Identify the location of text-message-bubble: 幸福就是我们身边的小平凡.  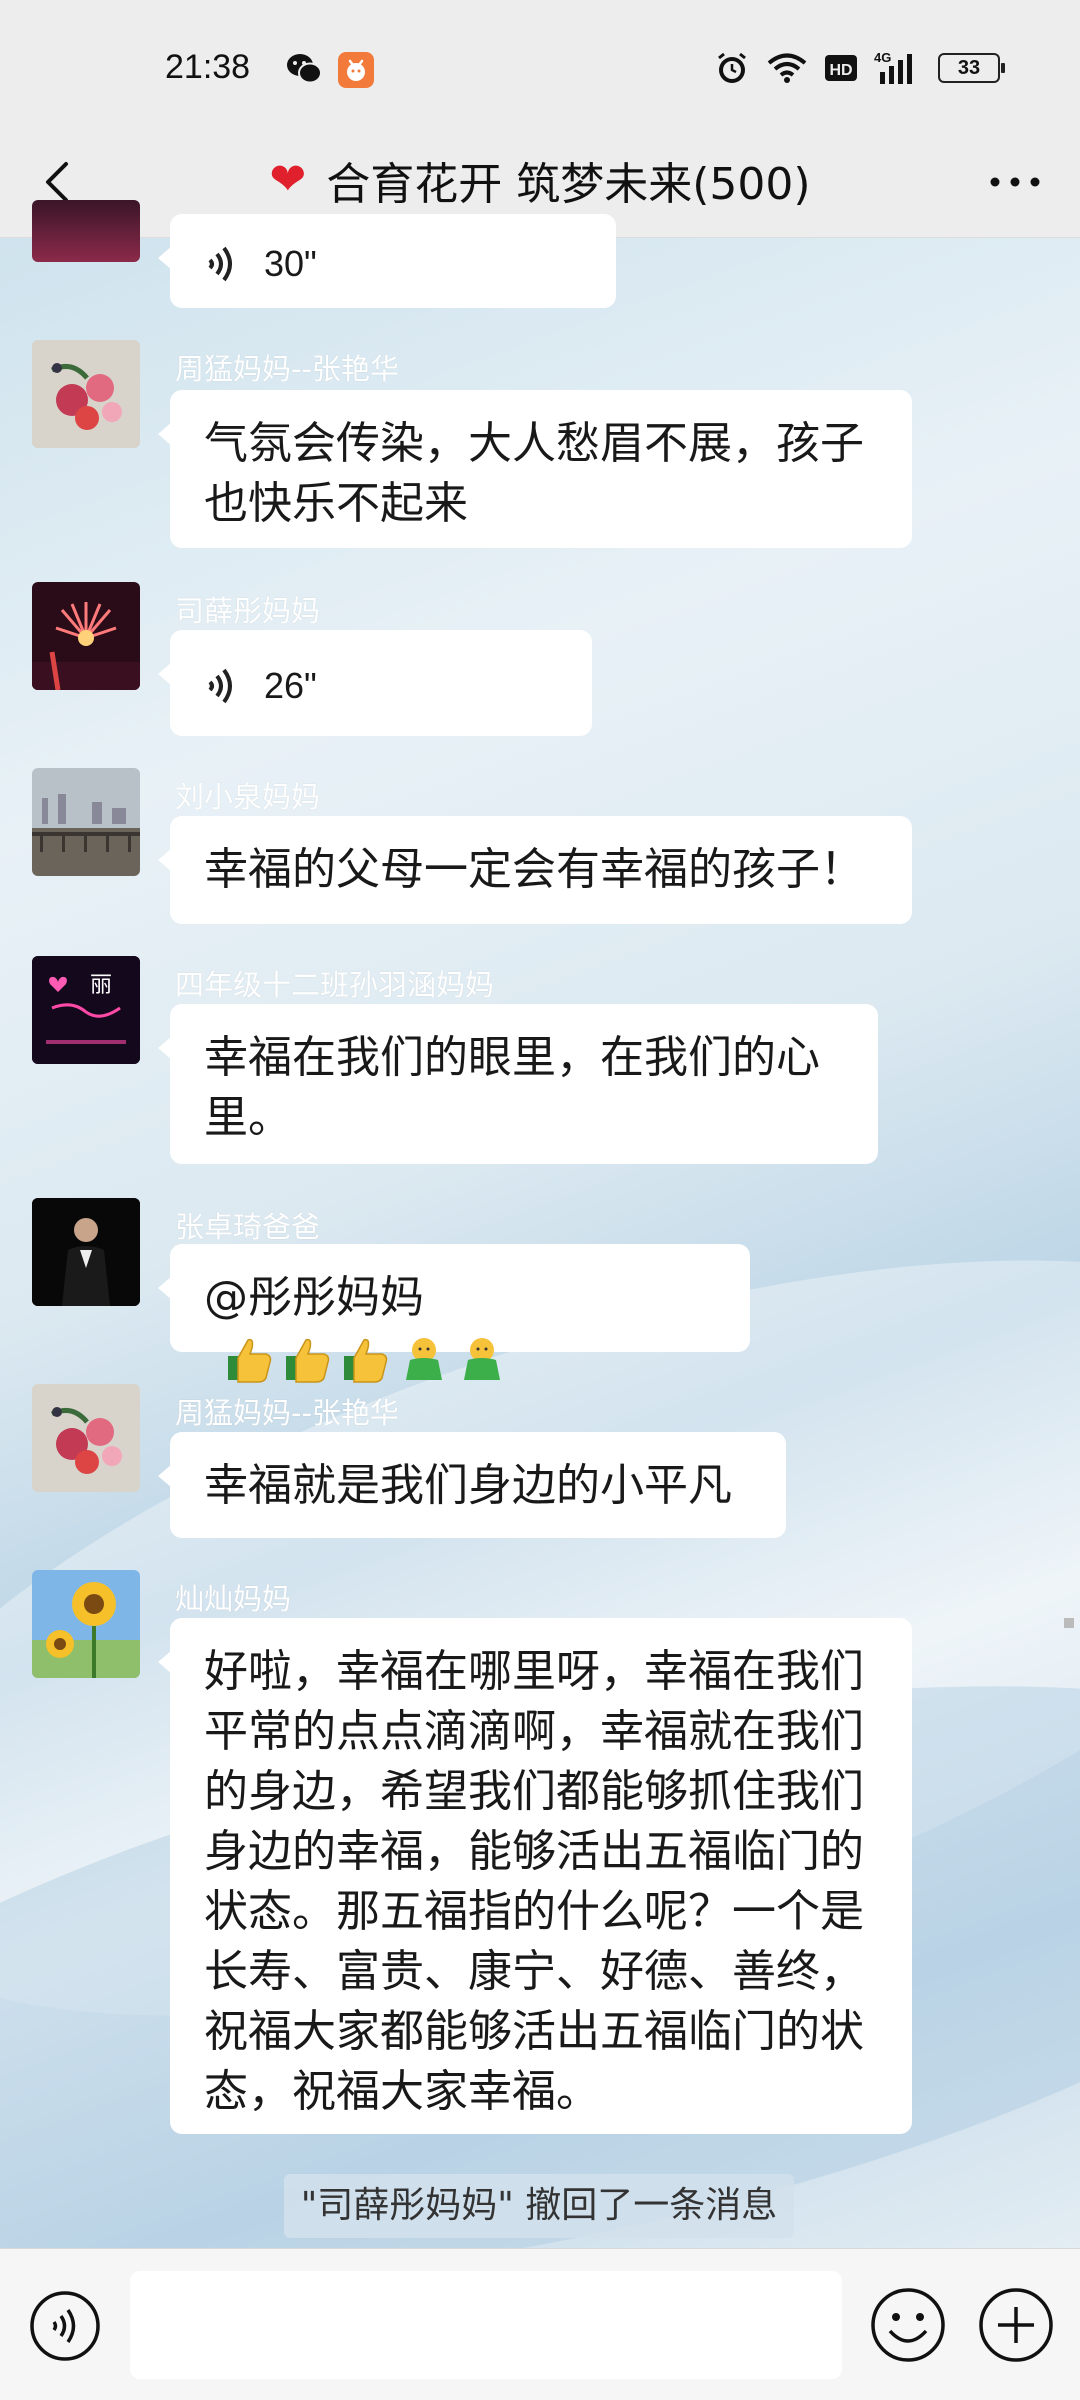
(472, 1485).